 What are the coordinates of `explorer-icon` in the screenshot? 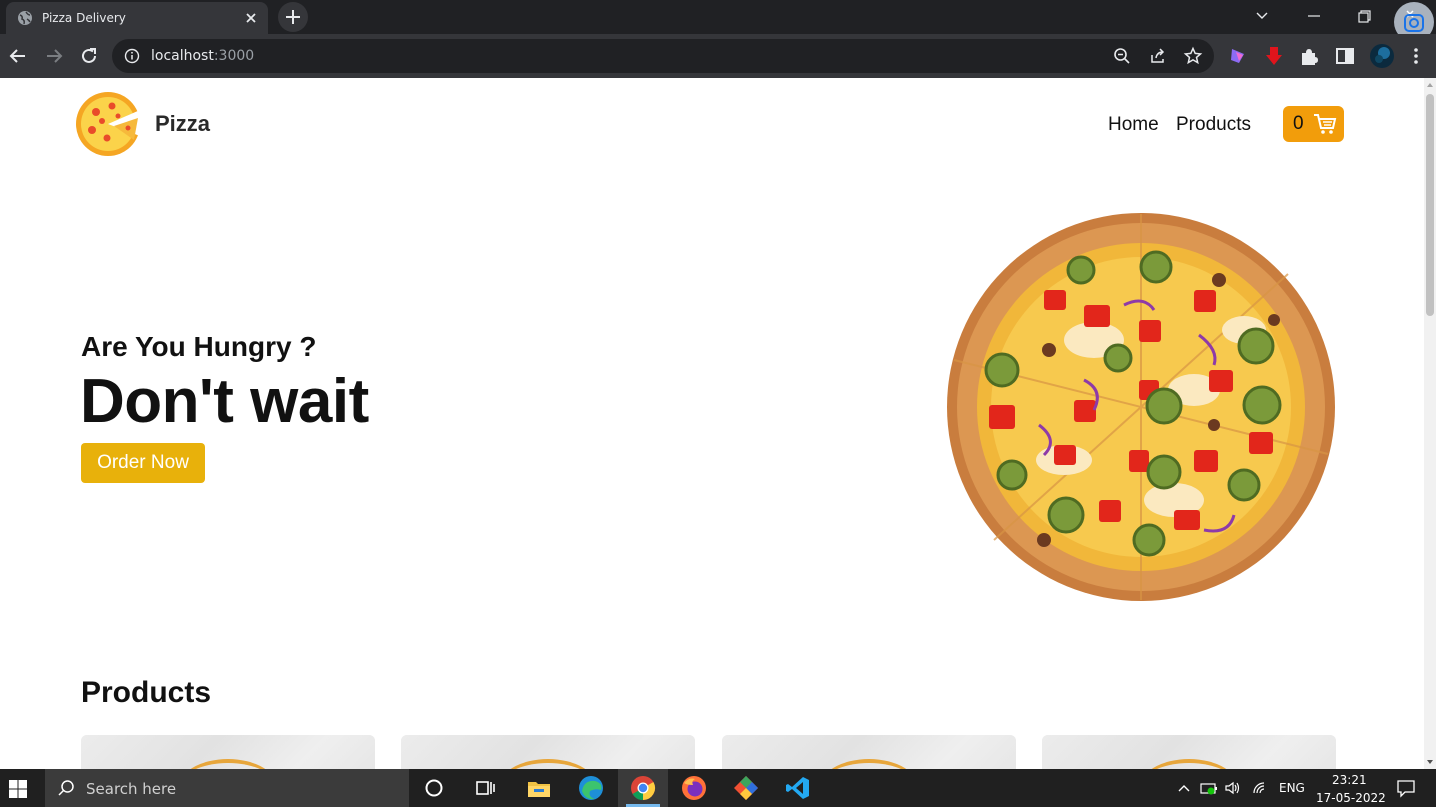 It's located at (539, 788).